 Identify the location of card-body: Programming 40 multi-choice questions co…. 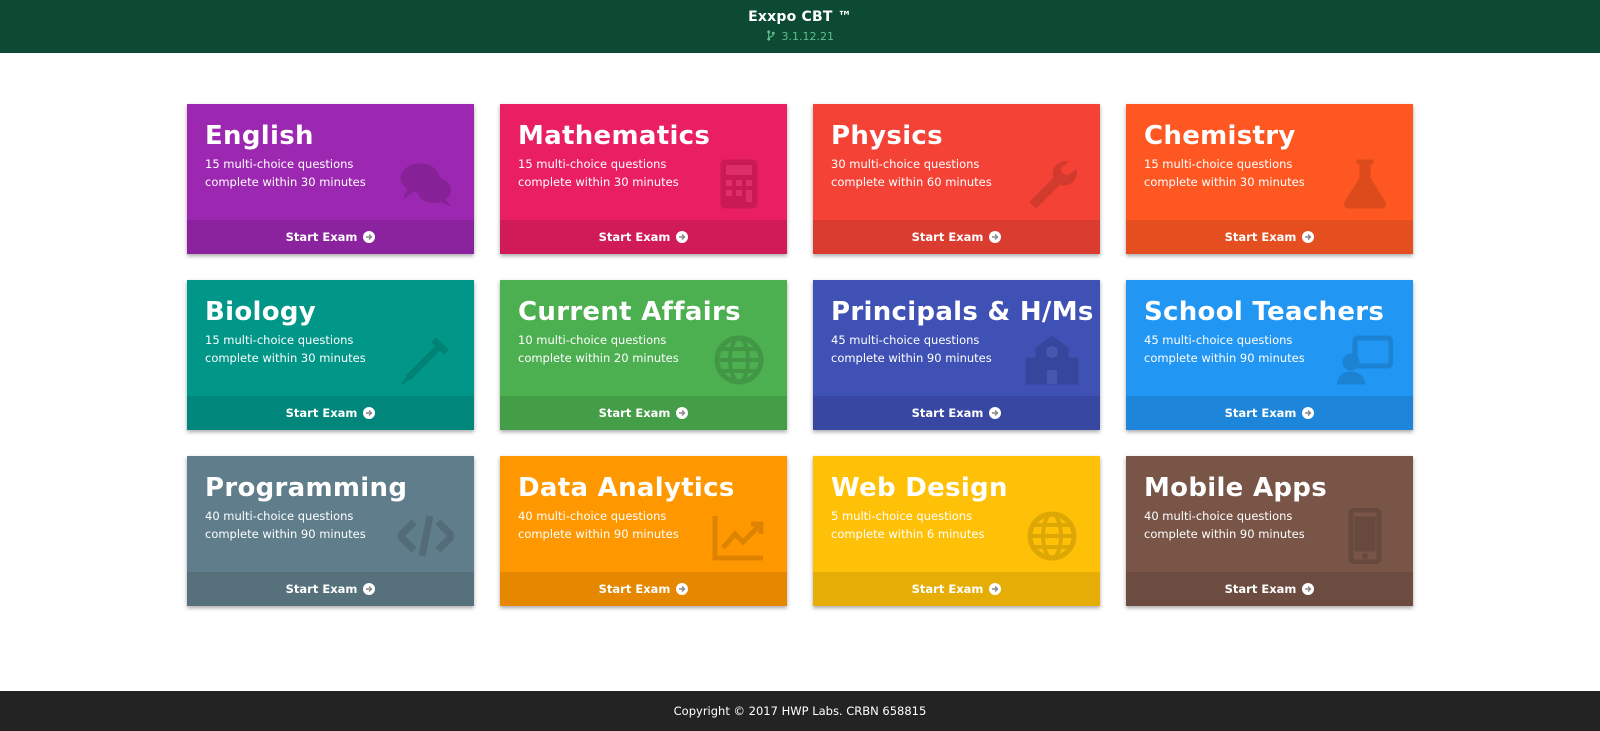
(330, 514).